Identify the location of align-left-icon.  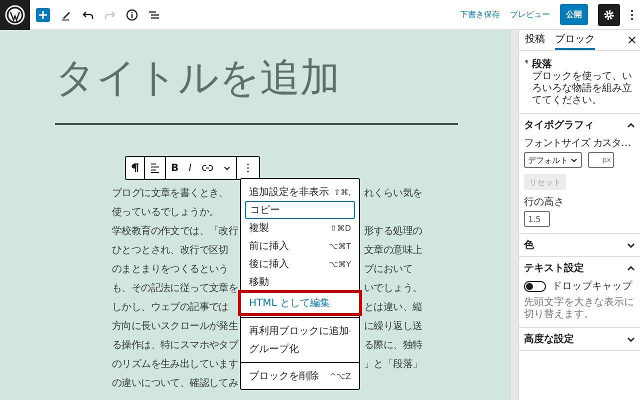
(155, 168).